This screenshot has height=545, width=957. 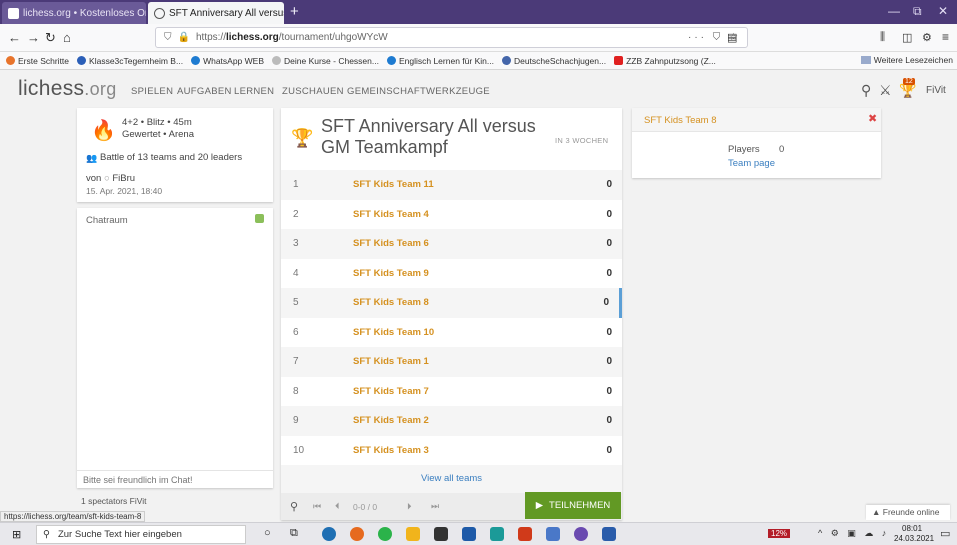 I want to click on firefox-icon, so click(x=357, y=534).